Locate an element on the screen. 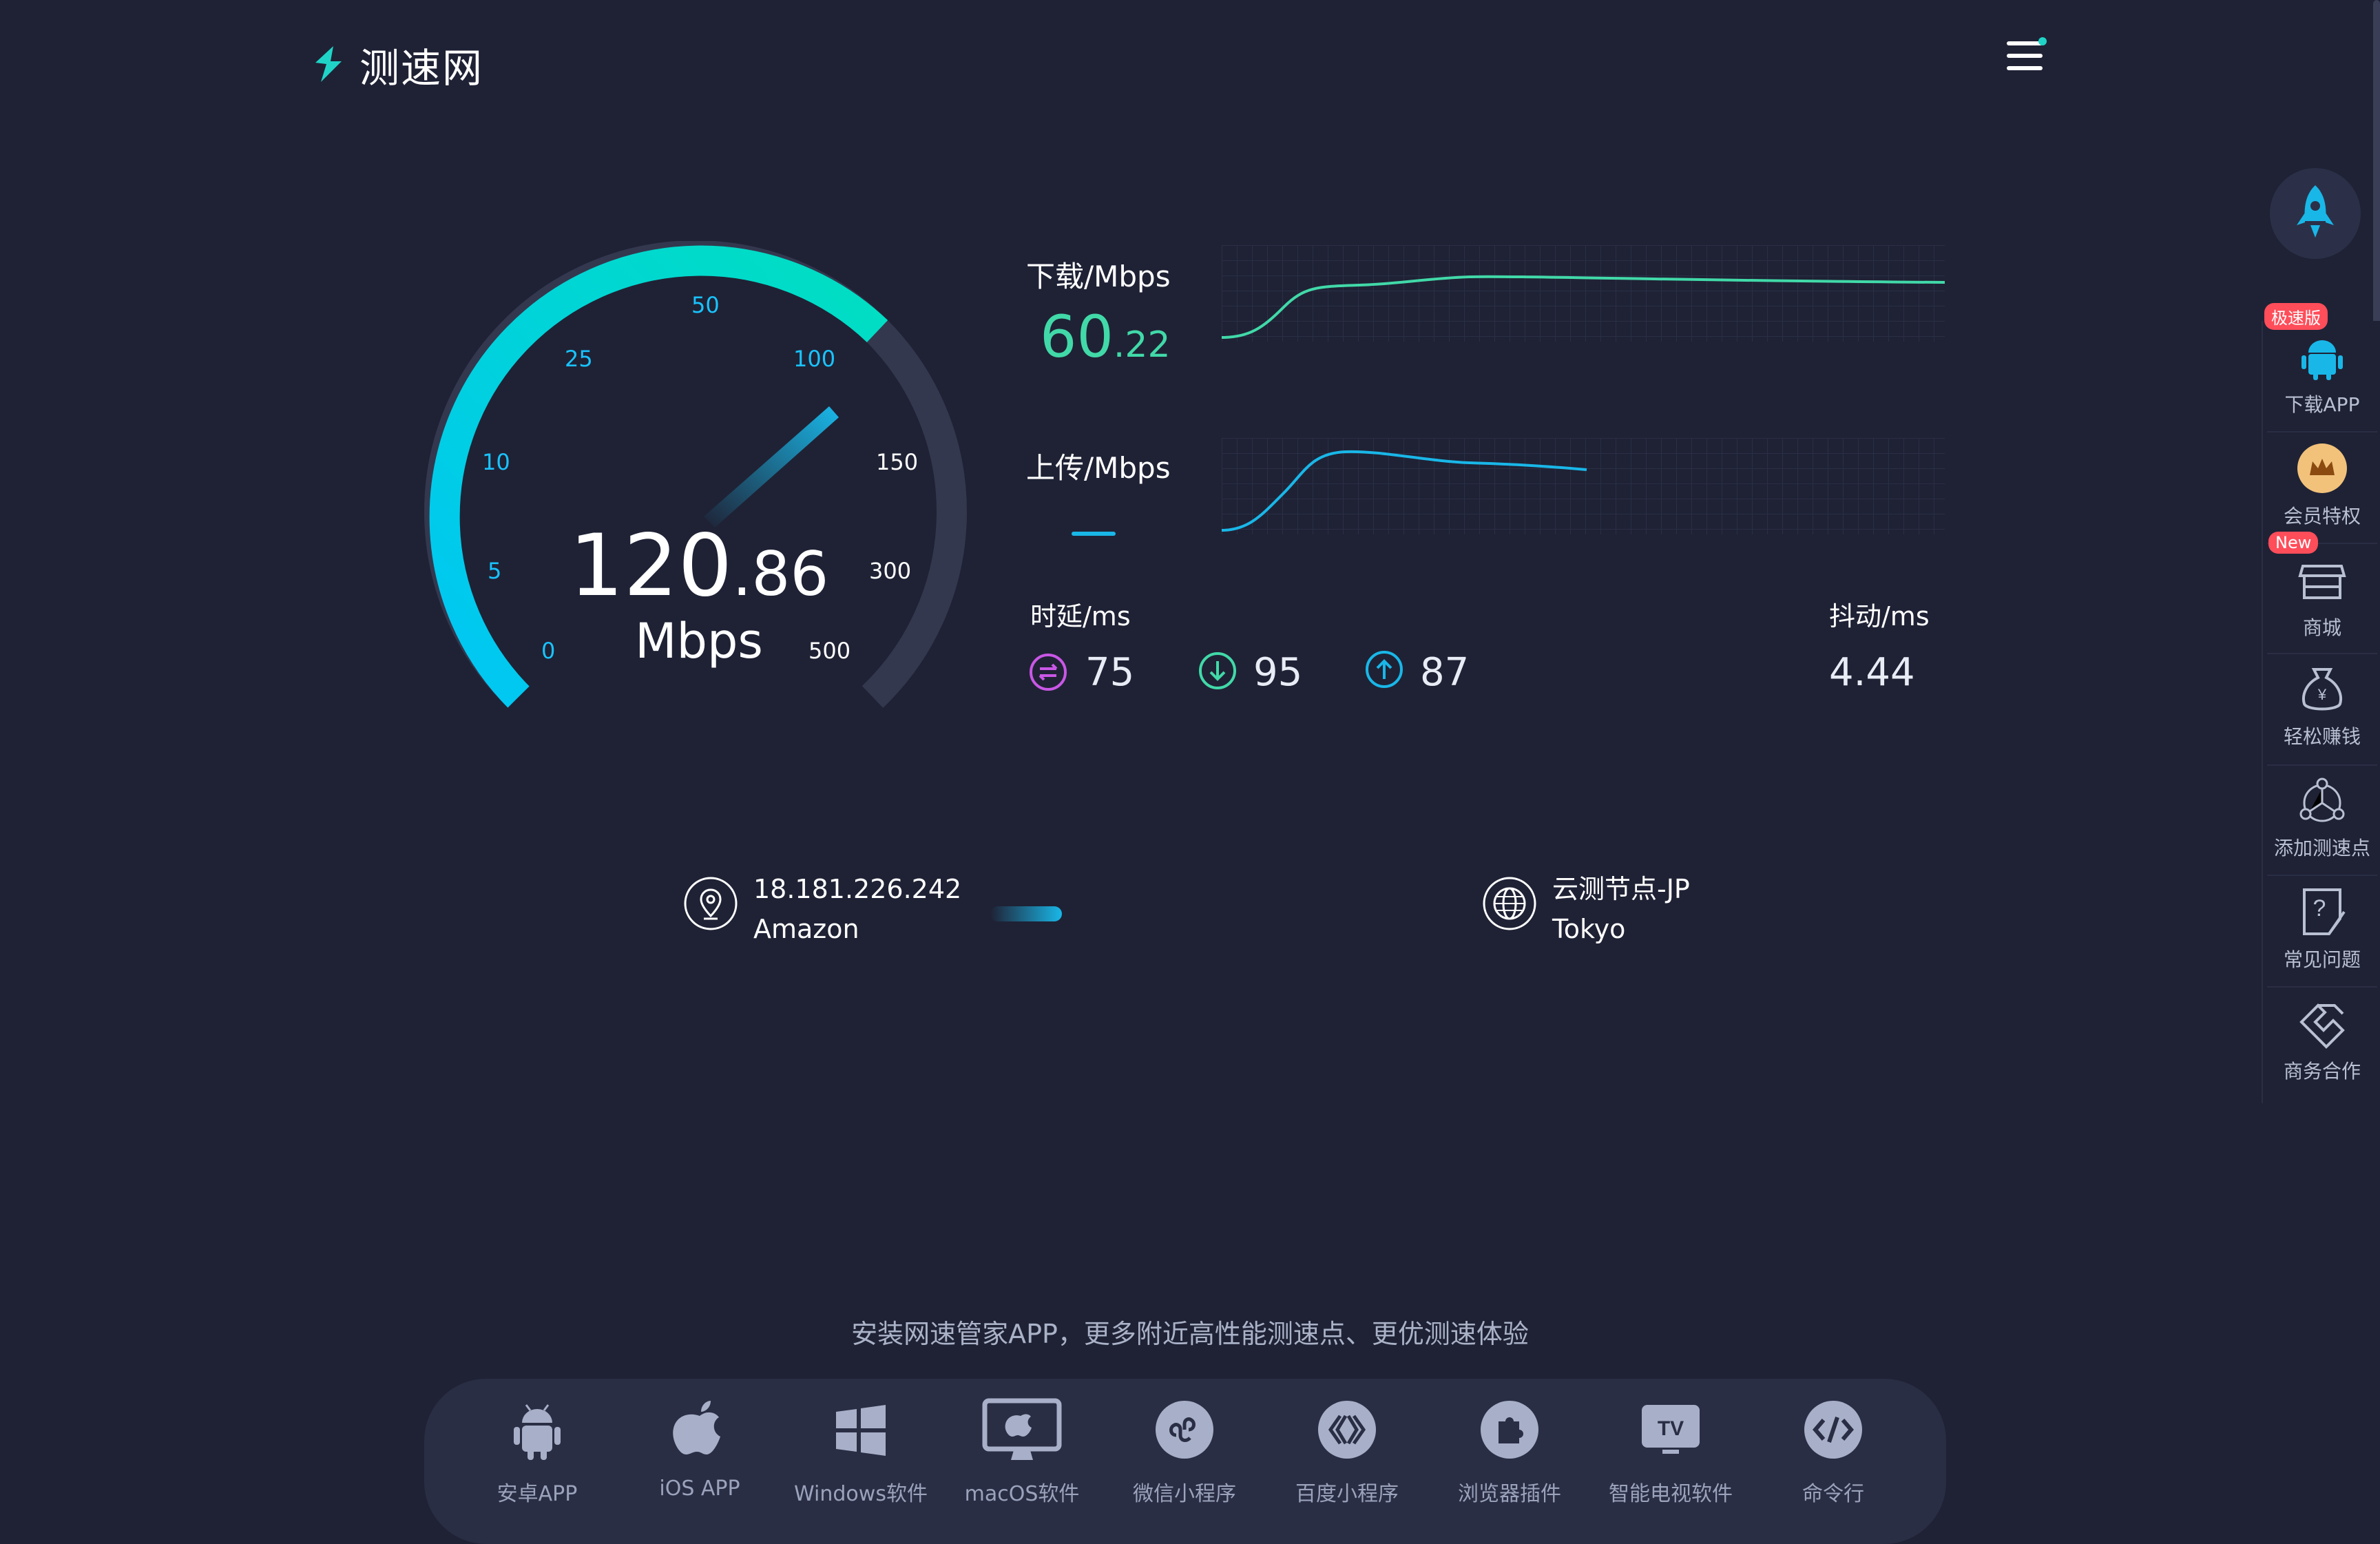  imac-icon is located at coordinates (1022, 1429).